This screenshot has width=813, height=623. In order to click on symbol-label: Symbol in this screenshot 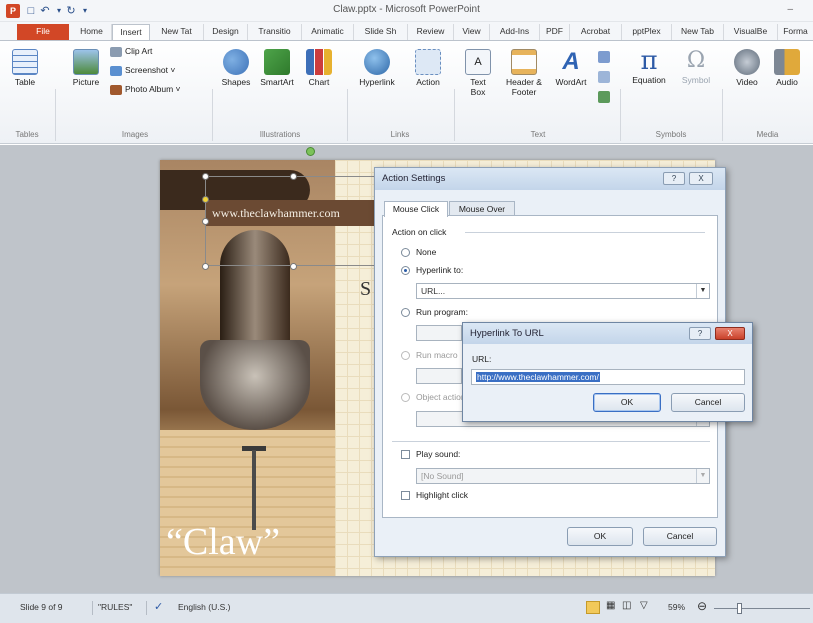, I will do `click(696, 80)`.